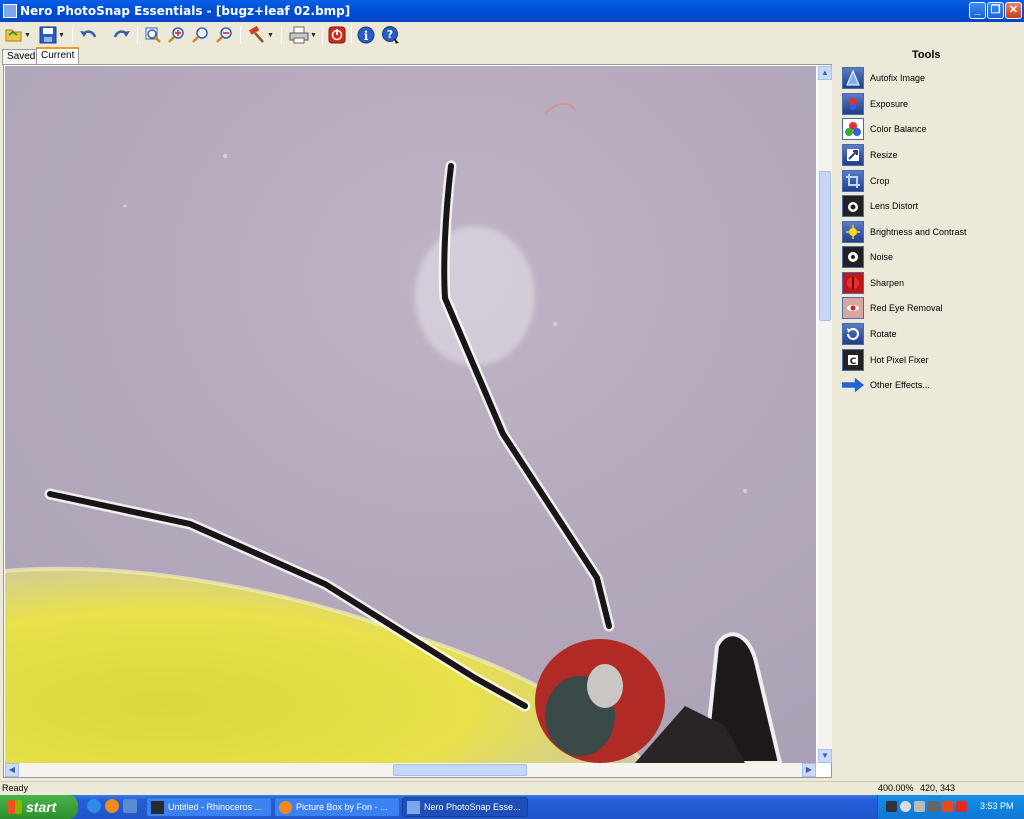  Describe the element at coordinates (15, 807) in the screenshot. I see `windows-flag-icon` at that location.